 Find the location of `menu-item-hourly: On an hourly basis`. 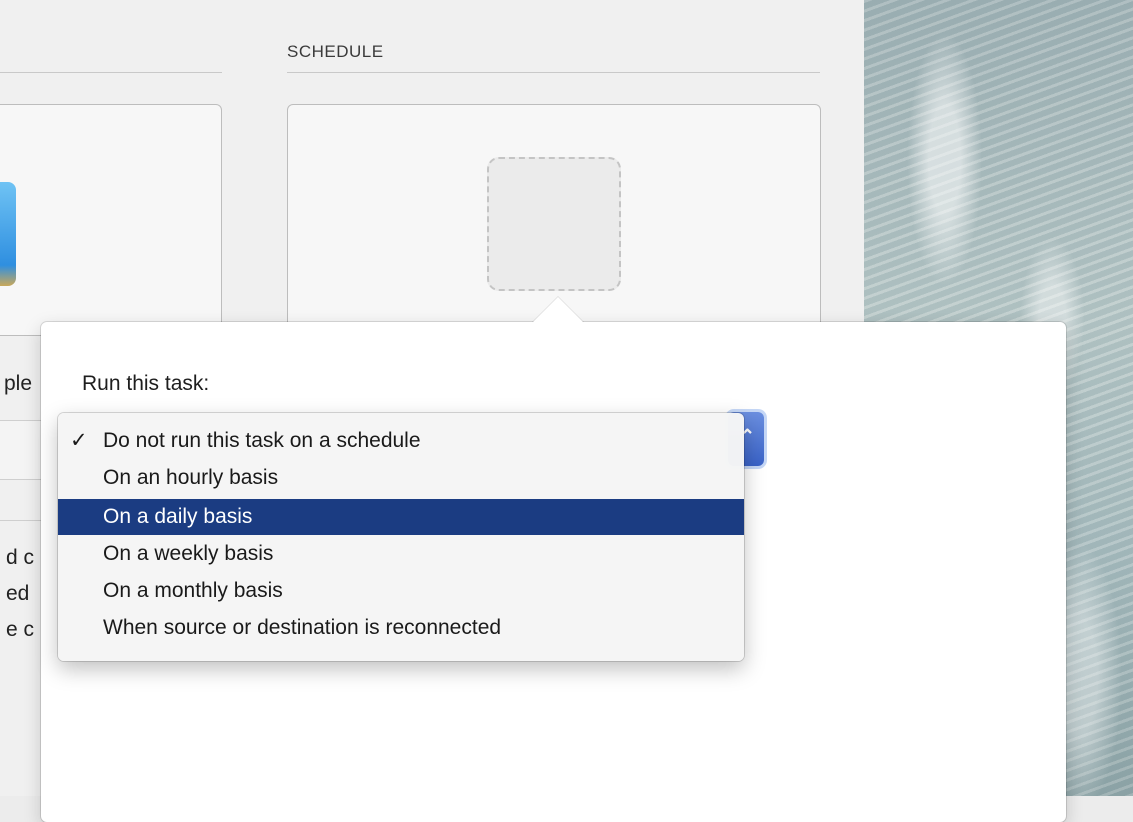

menu-item-hourly: On an hourly basis is located at coordinates (401, 478).